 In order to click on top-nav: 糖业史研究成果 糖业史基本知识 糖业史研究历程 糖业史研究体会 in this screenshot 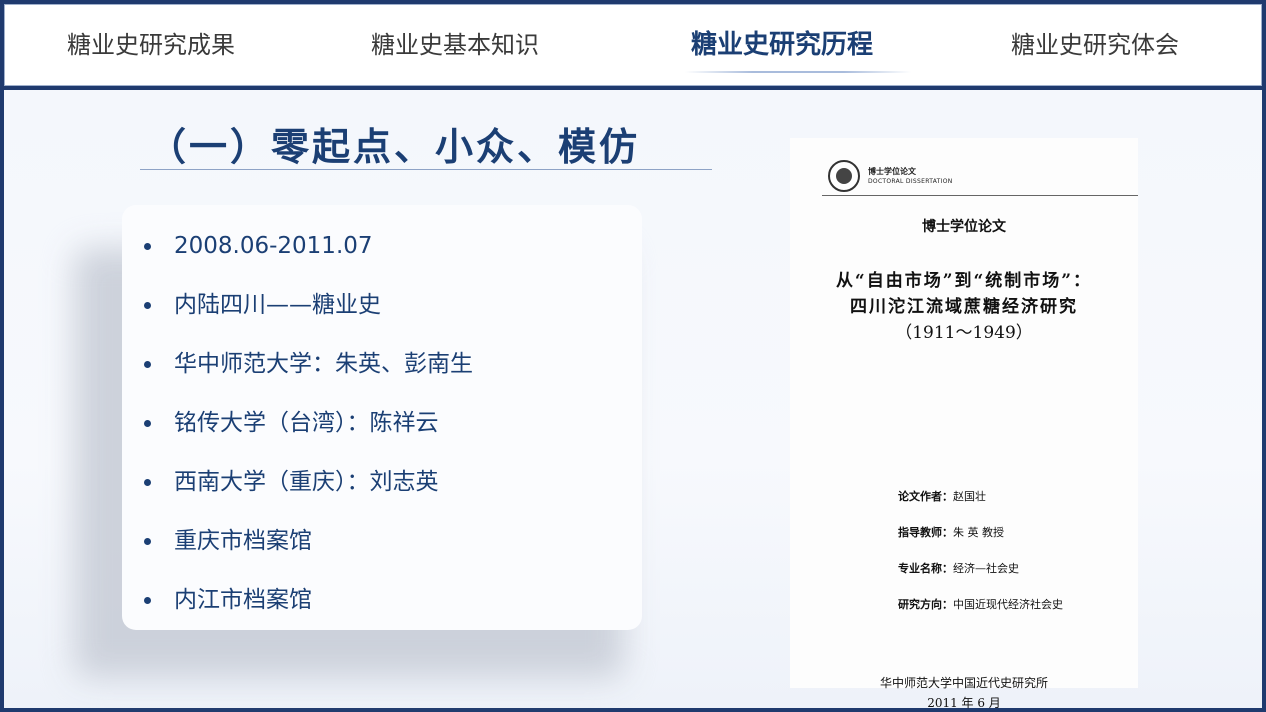, I will do `click(633, 45)`.